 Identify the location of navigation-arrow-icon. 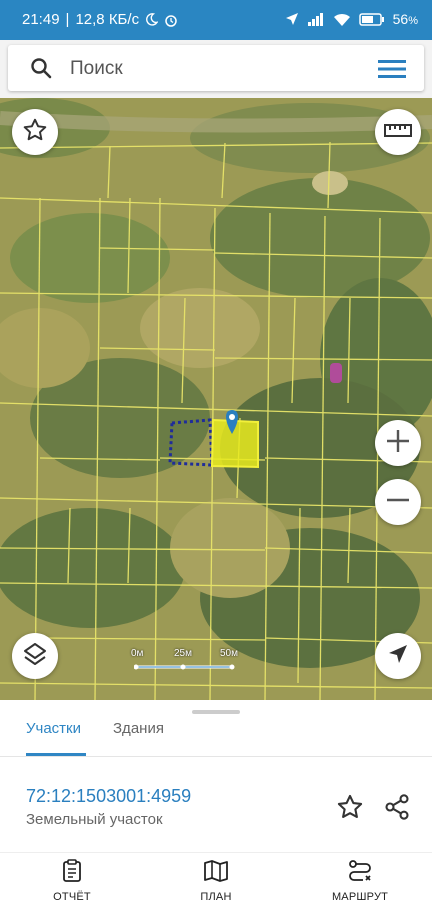
(398, 656).